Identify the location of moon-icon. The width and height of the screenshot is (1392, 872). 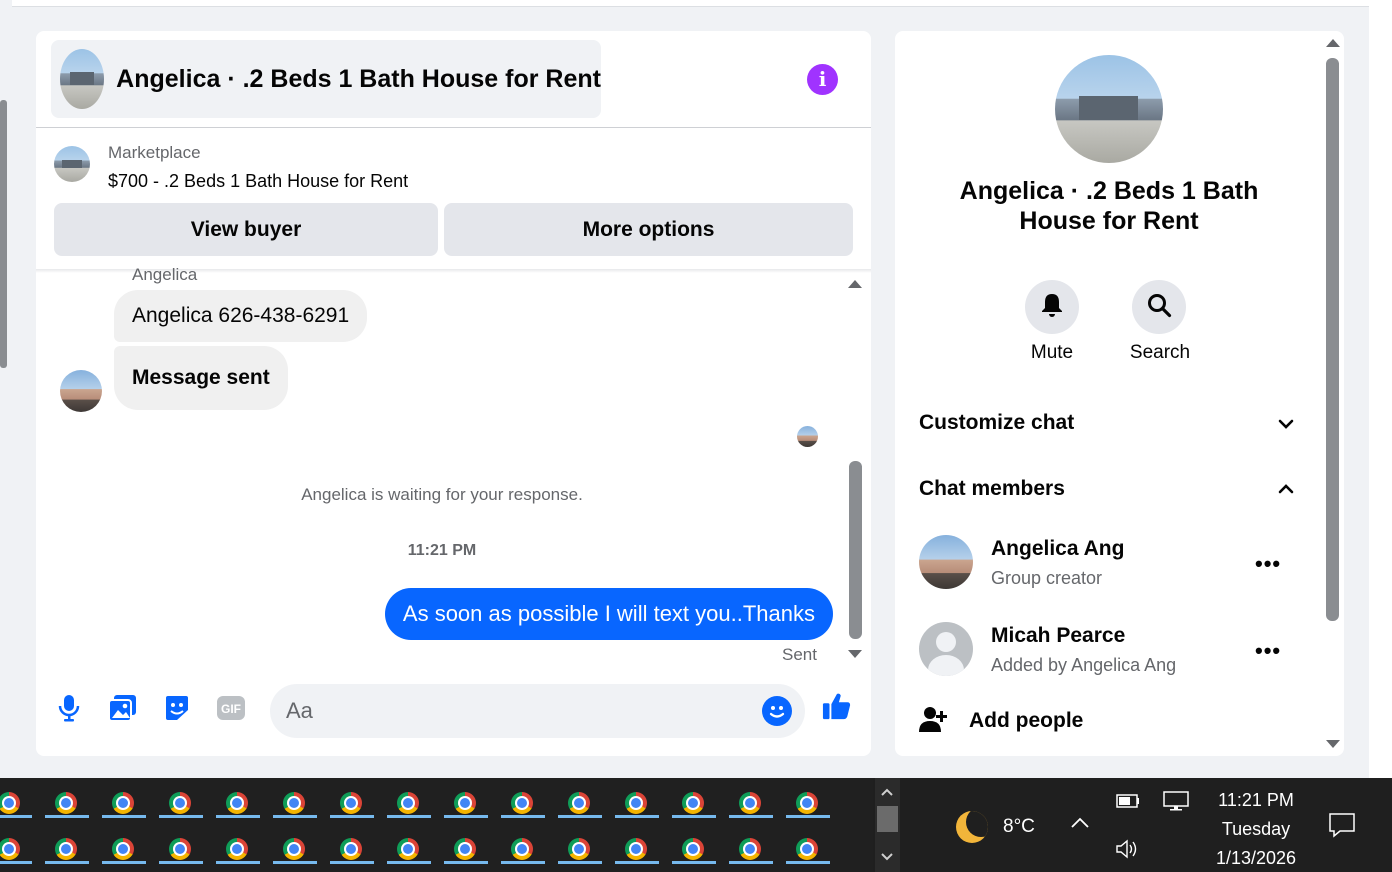
(972, 827).